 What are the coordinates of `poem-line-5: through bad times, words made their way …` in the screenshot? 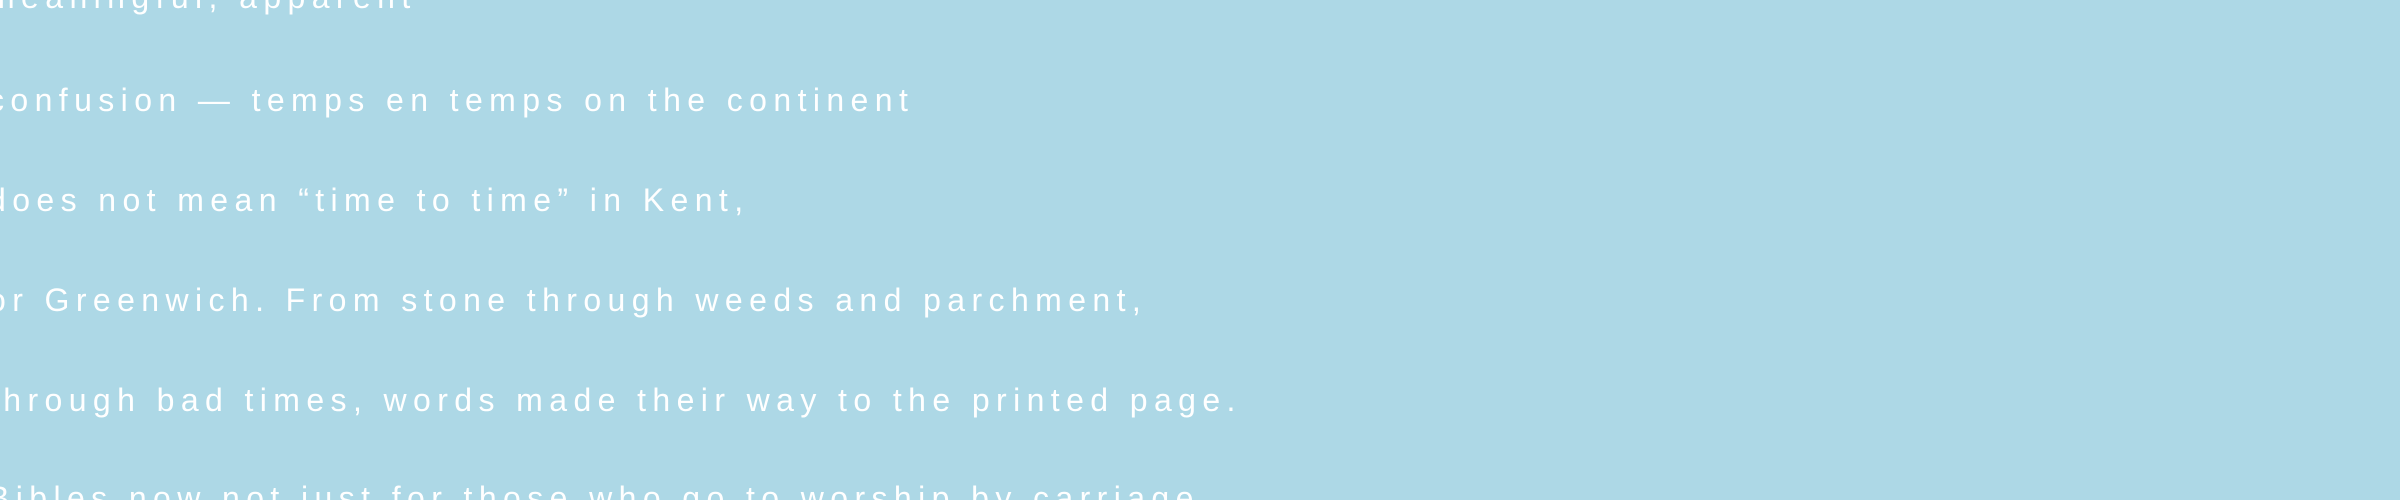 It's located at (621, 400).